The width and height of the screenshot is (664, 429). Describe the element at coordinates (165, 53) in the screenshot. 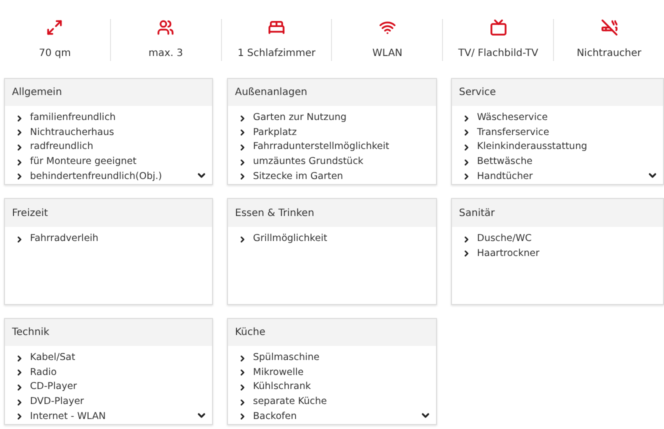

I see `feature-label: max. 3` at that location.